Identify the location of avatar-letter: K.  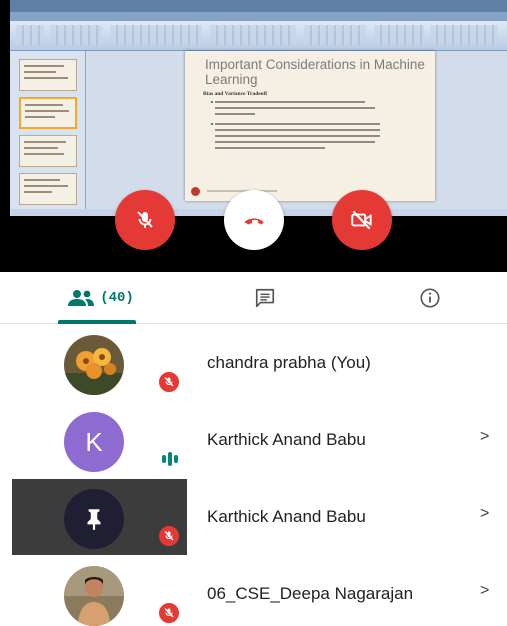
(94, 442).